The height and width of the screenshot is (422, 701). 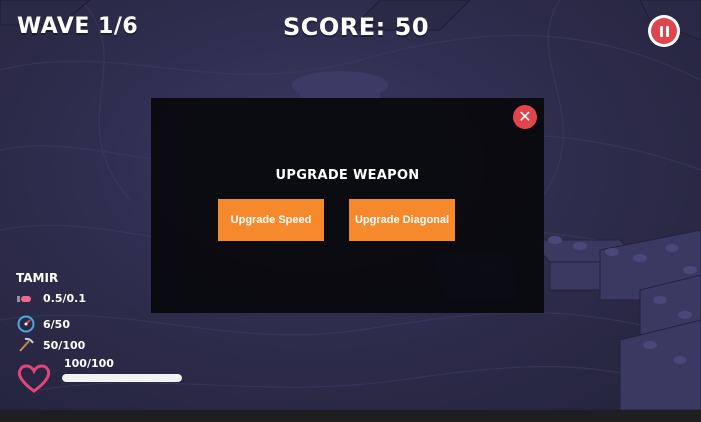 What do you see at coordinates (34, 380) in the screenshot?
I see `heart-icon` at bounding box center [34, 380].